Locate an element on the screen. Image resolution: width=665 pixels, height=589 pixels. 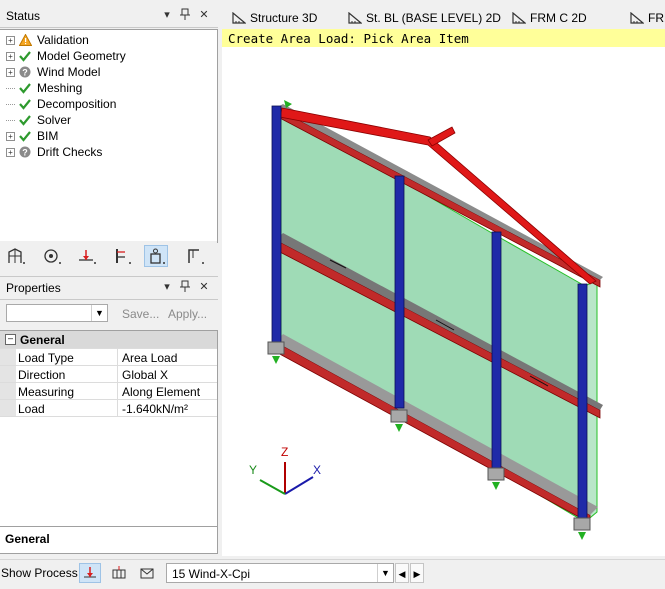
status-item-label: Wind Model is located at coordinates (69, 72).